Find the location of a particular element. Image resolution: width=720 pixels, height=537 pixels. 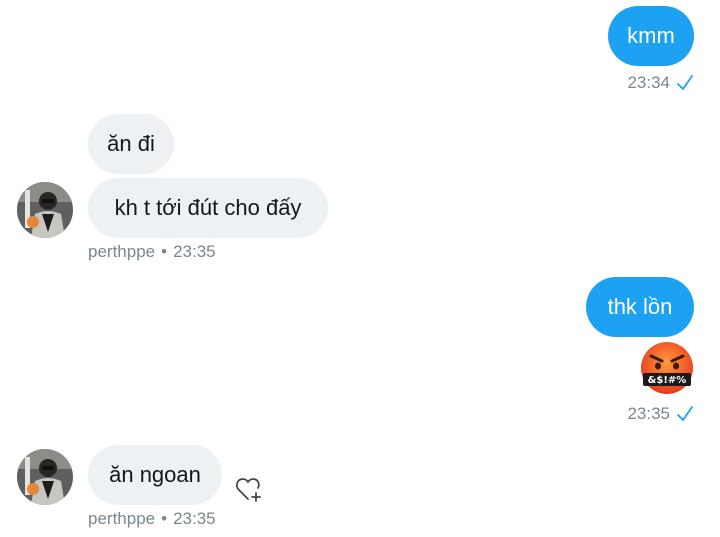

message-text: kmm is located at coordinates (651, 35).